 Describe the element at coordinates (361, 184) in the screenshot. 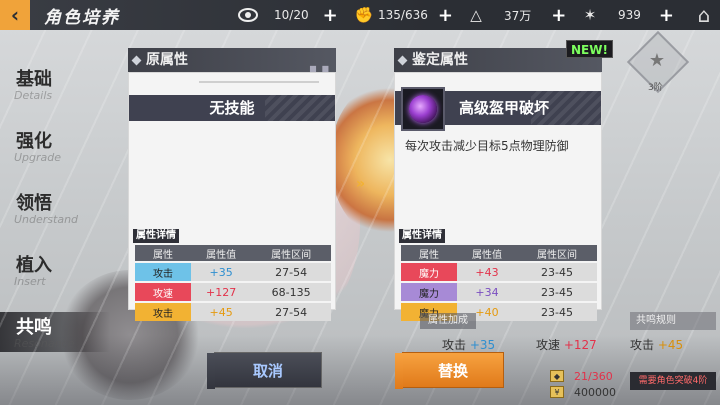

I see `arrow-icon: »` at that location.